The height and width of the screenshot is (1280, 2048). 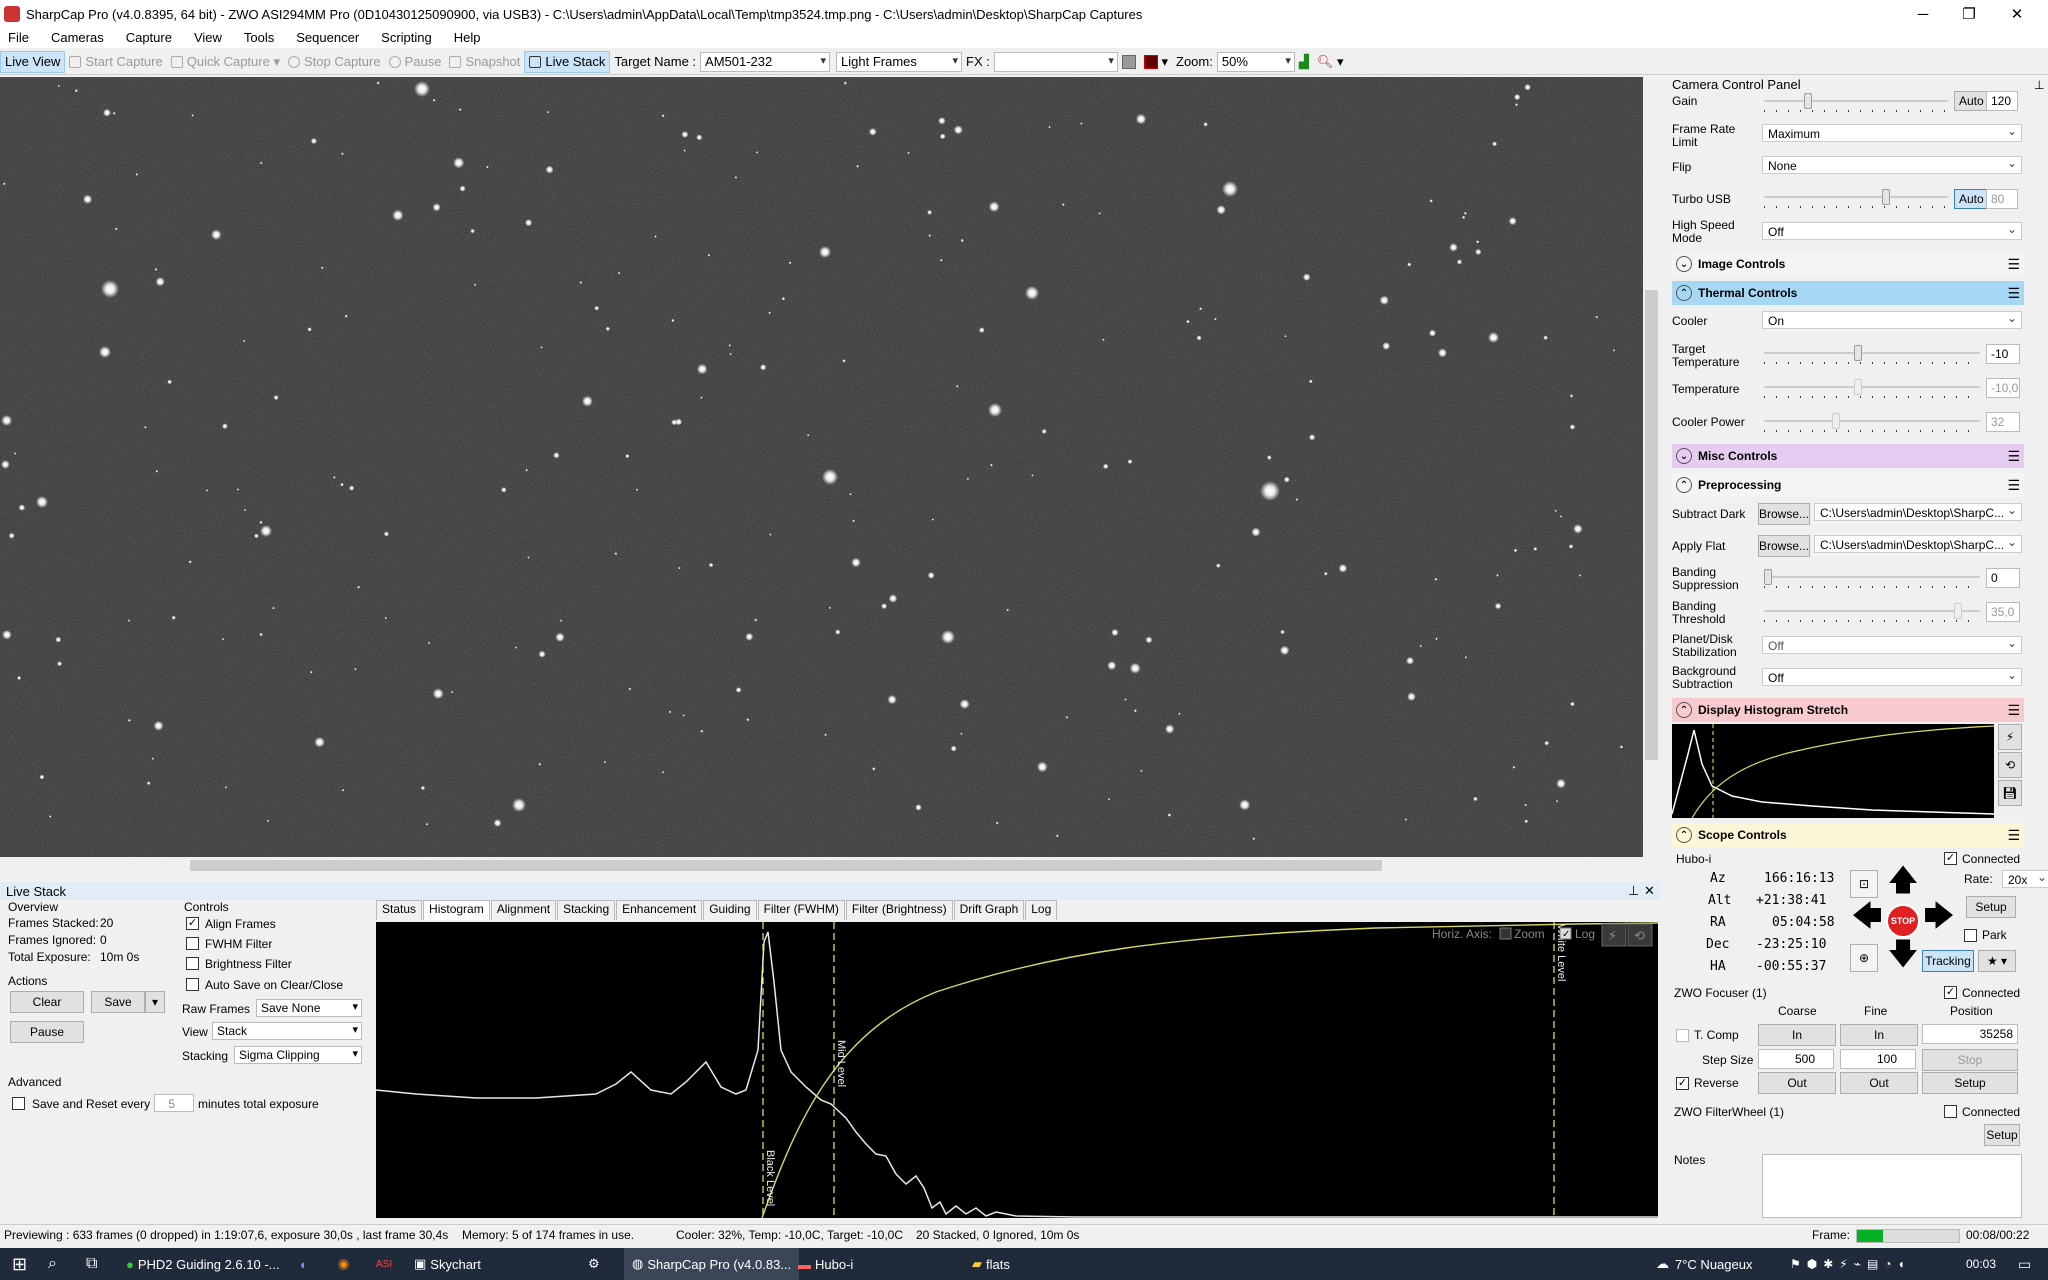 What do you see at coordinates (1939, 917) in the screenshot?
I see `arrow-right-icon: 🡆` at bounding box center [1939, 917].